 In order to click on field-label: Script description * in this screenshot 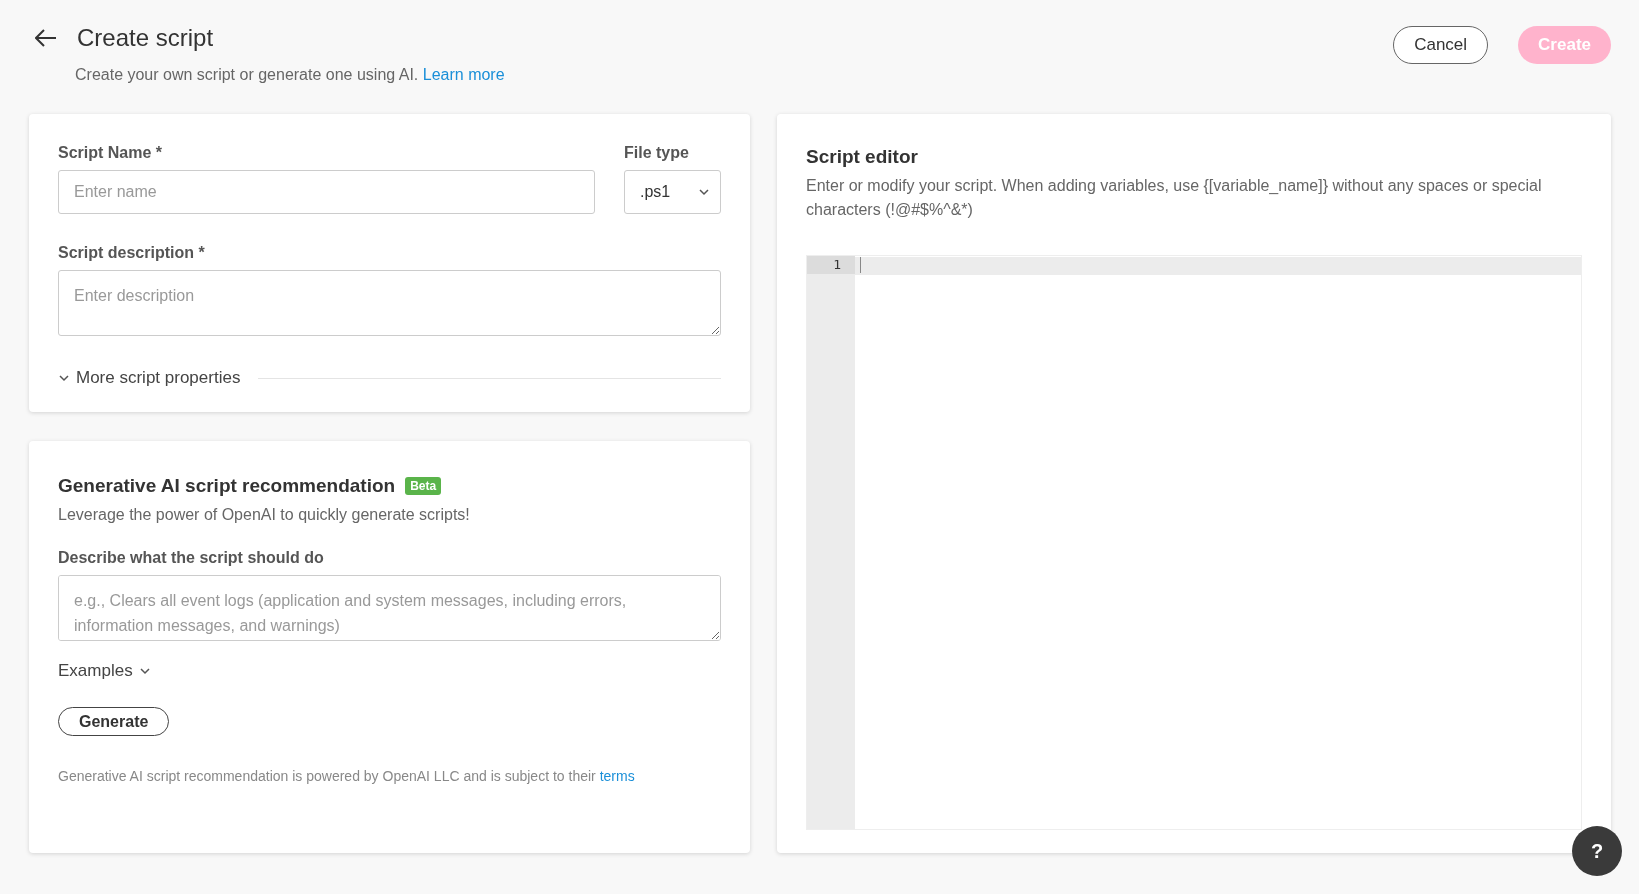, I will do `click(132, 253)`.